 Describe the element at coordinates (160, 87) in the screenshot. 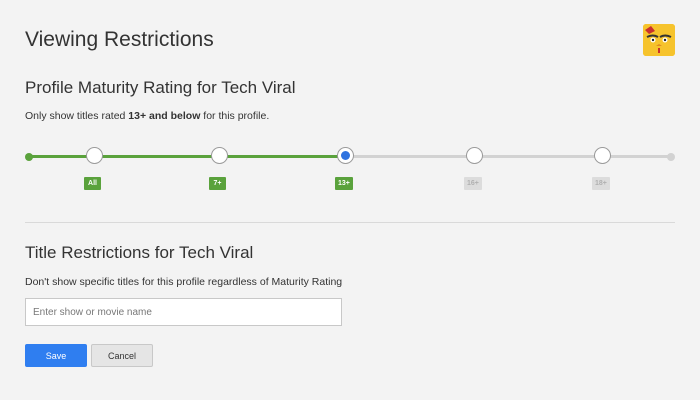

I see `maturity-heading: Profile Maturity Rating for Tech Viral` at that location.